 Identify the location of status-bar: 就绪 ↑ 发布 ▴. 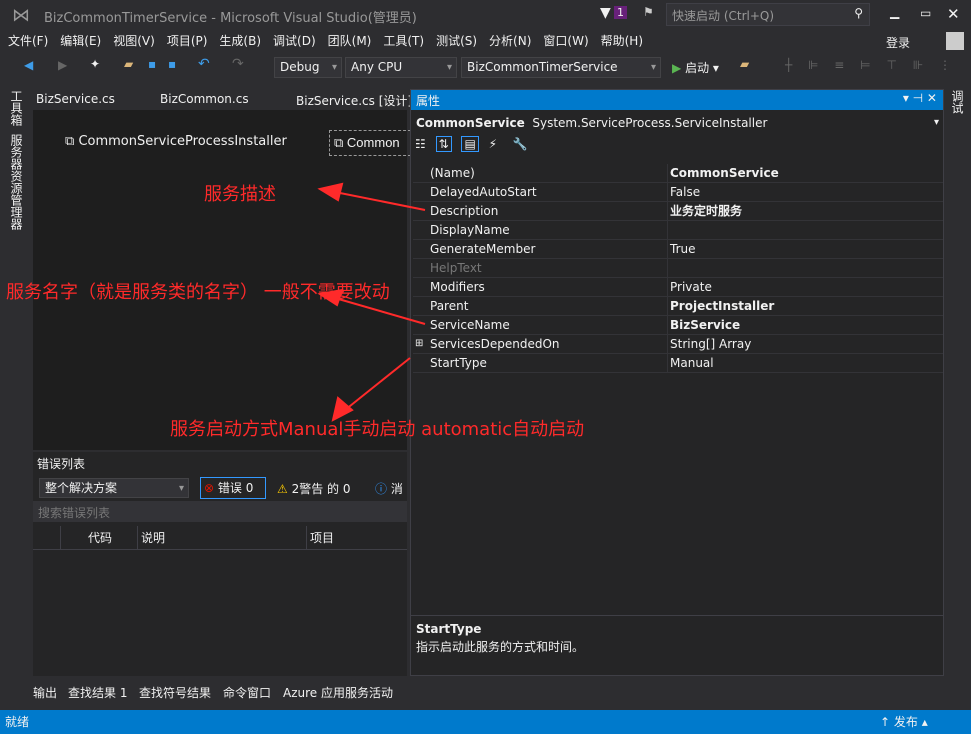
(485, 722).